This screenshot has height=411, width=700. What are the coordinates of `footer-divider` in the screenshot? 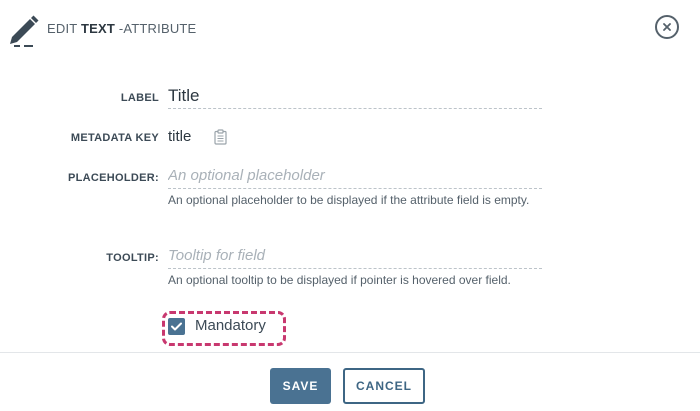 It's located at (350, 352).